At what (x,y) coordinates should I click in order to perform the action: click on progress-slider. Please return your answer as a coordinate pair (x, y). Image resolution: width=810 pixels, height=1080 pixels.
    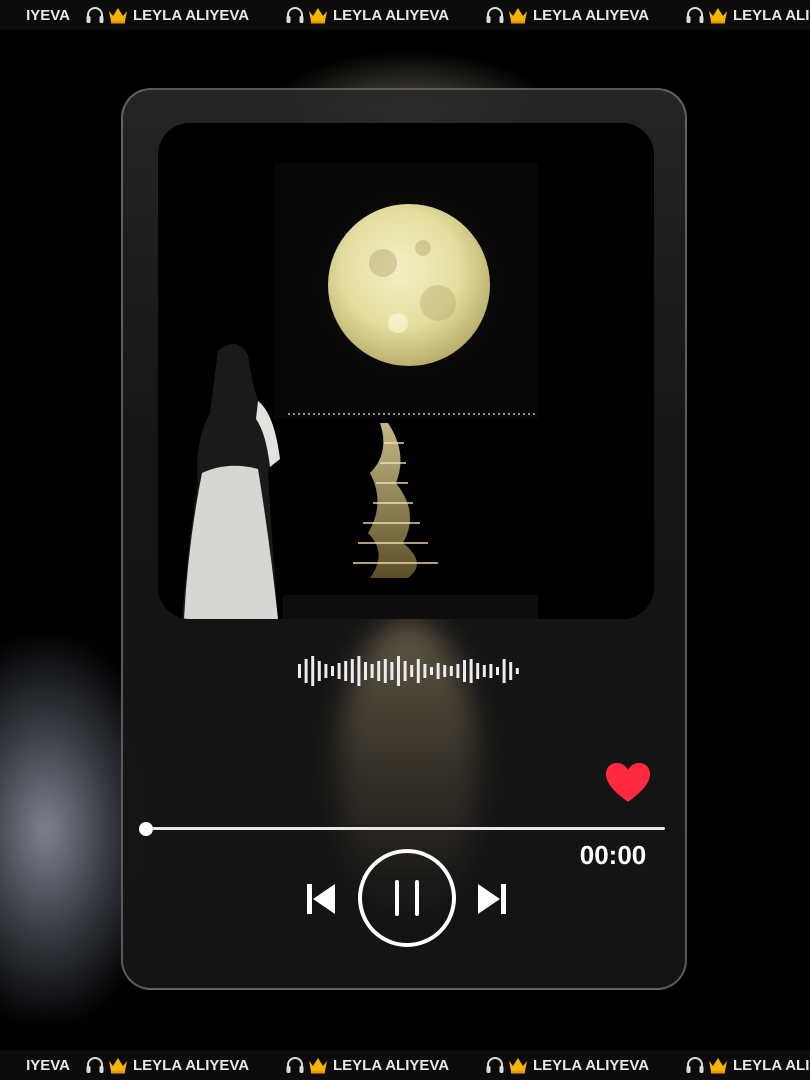
    Looking at the image, I should click on (404, 829).